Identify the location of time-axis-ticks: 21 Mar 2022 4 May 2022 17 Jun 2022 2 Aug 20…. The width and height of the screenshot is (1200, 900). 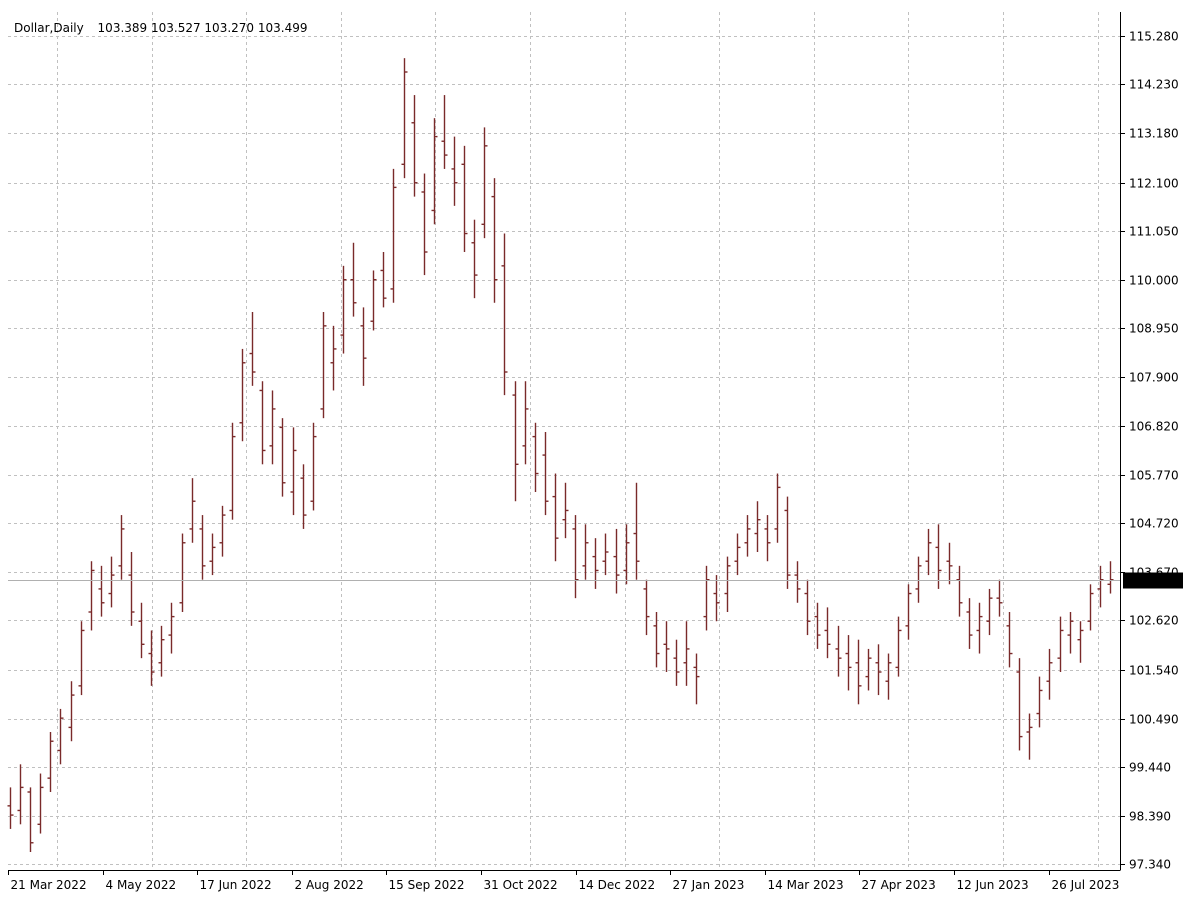
(564, 881).